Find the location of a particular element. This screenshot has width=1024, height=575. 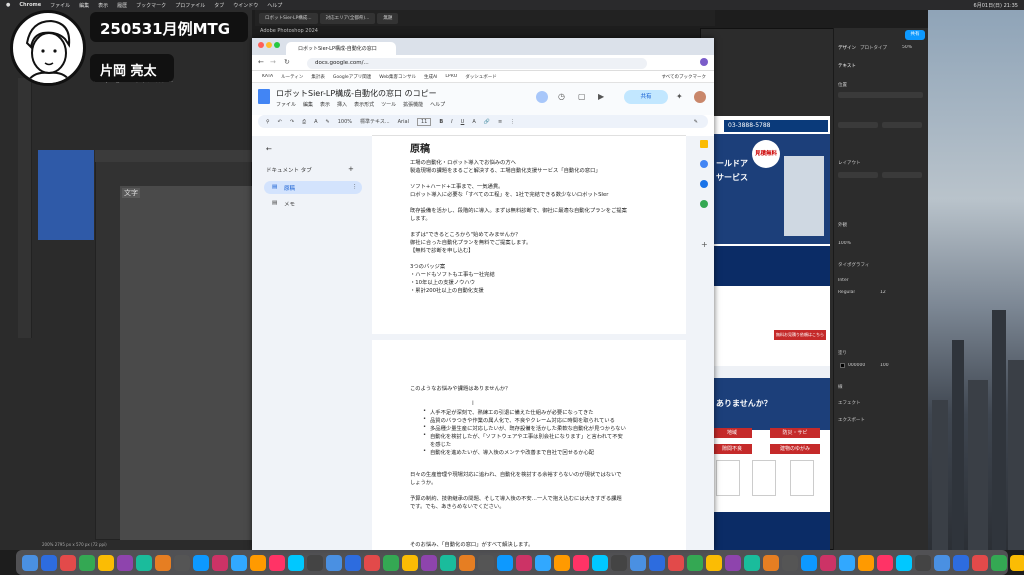

contacts-icon is located at coordinates (704, 184).